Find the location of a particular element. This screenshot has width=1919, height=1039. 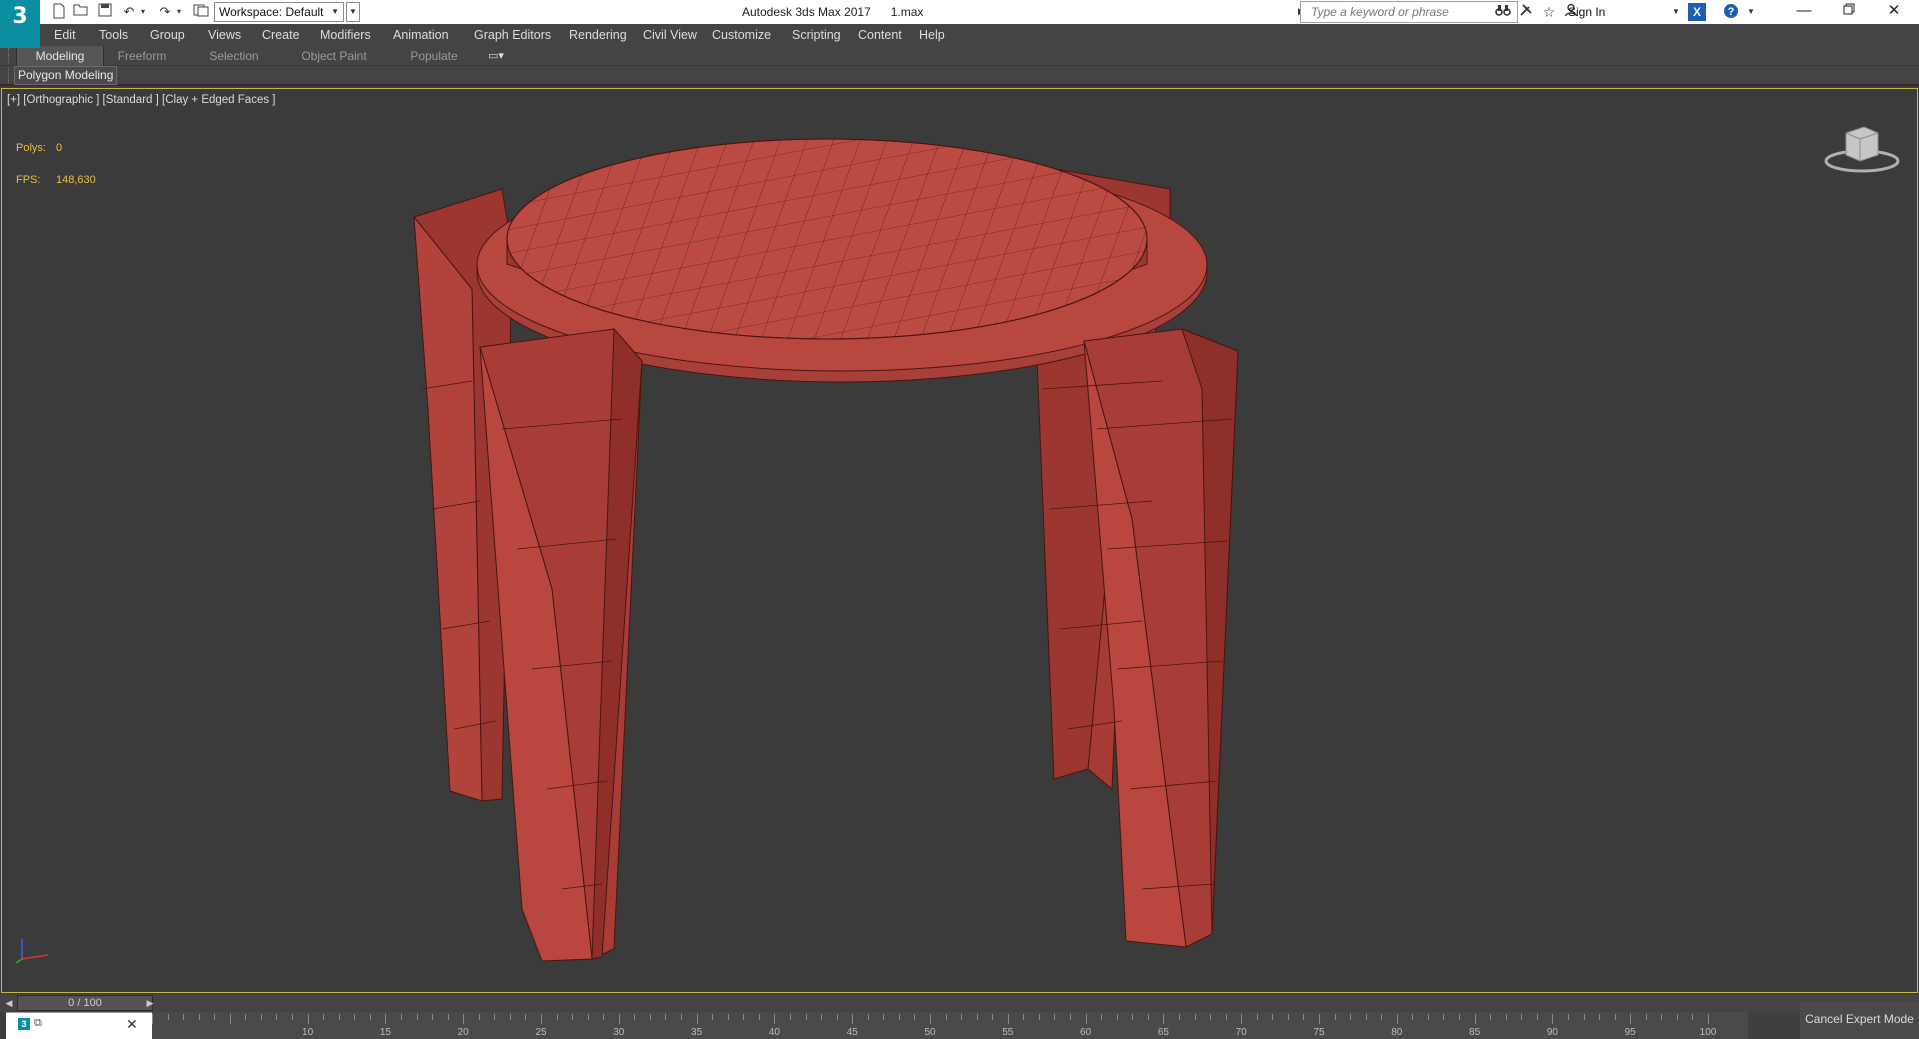

menu-animation: Animation is located at coordinates (421, 35).